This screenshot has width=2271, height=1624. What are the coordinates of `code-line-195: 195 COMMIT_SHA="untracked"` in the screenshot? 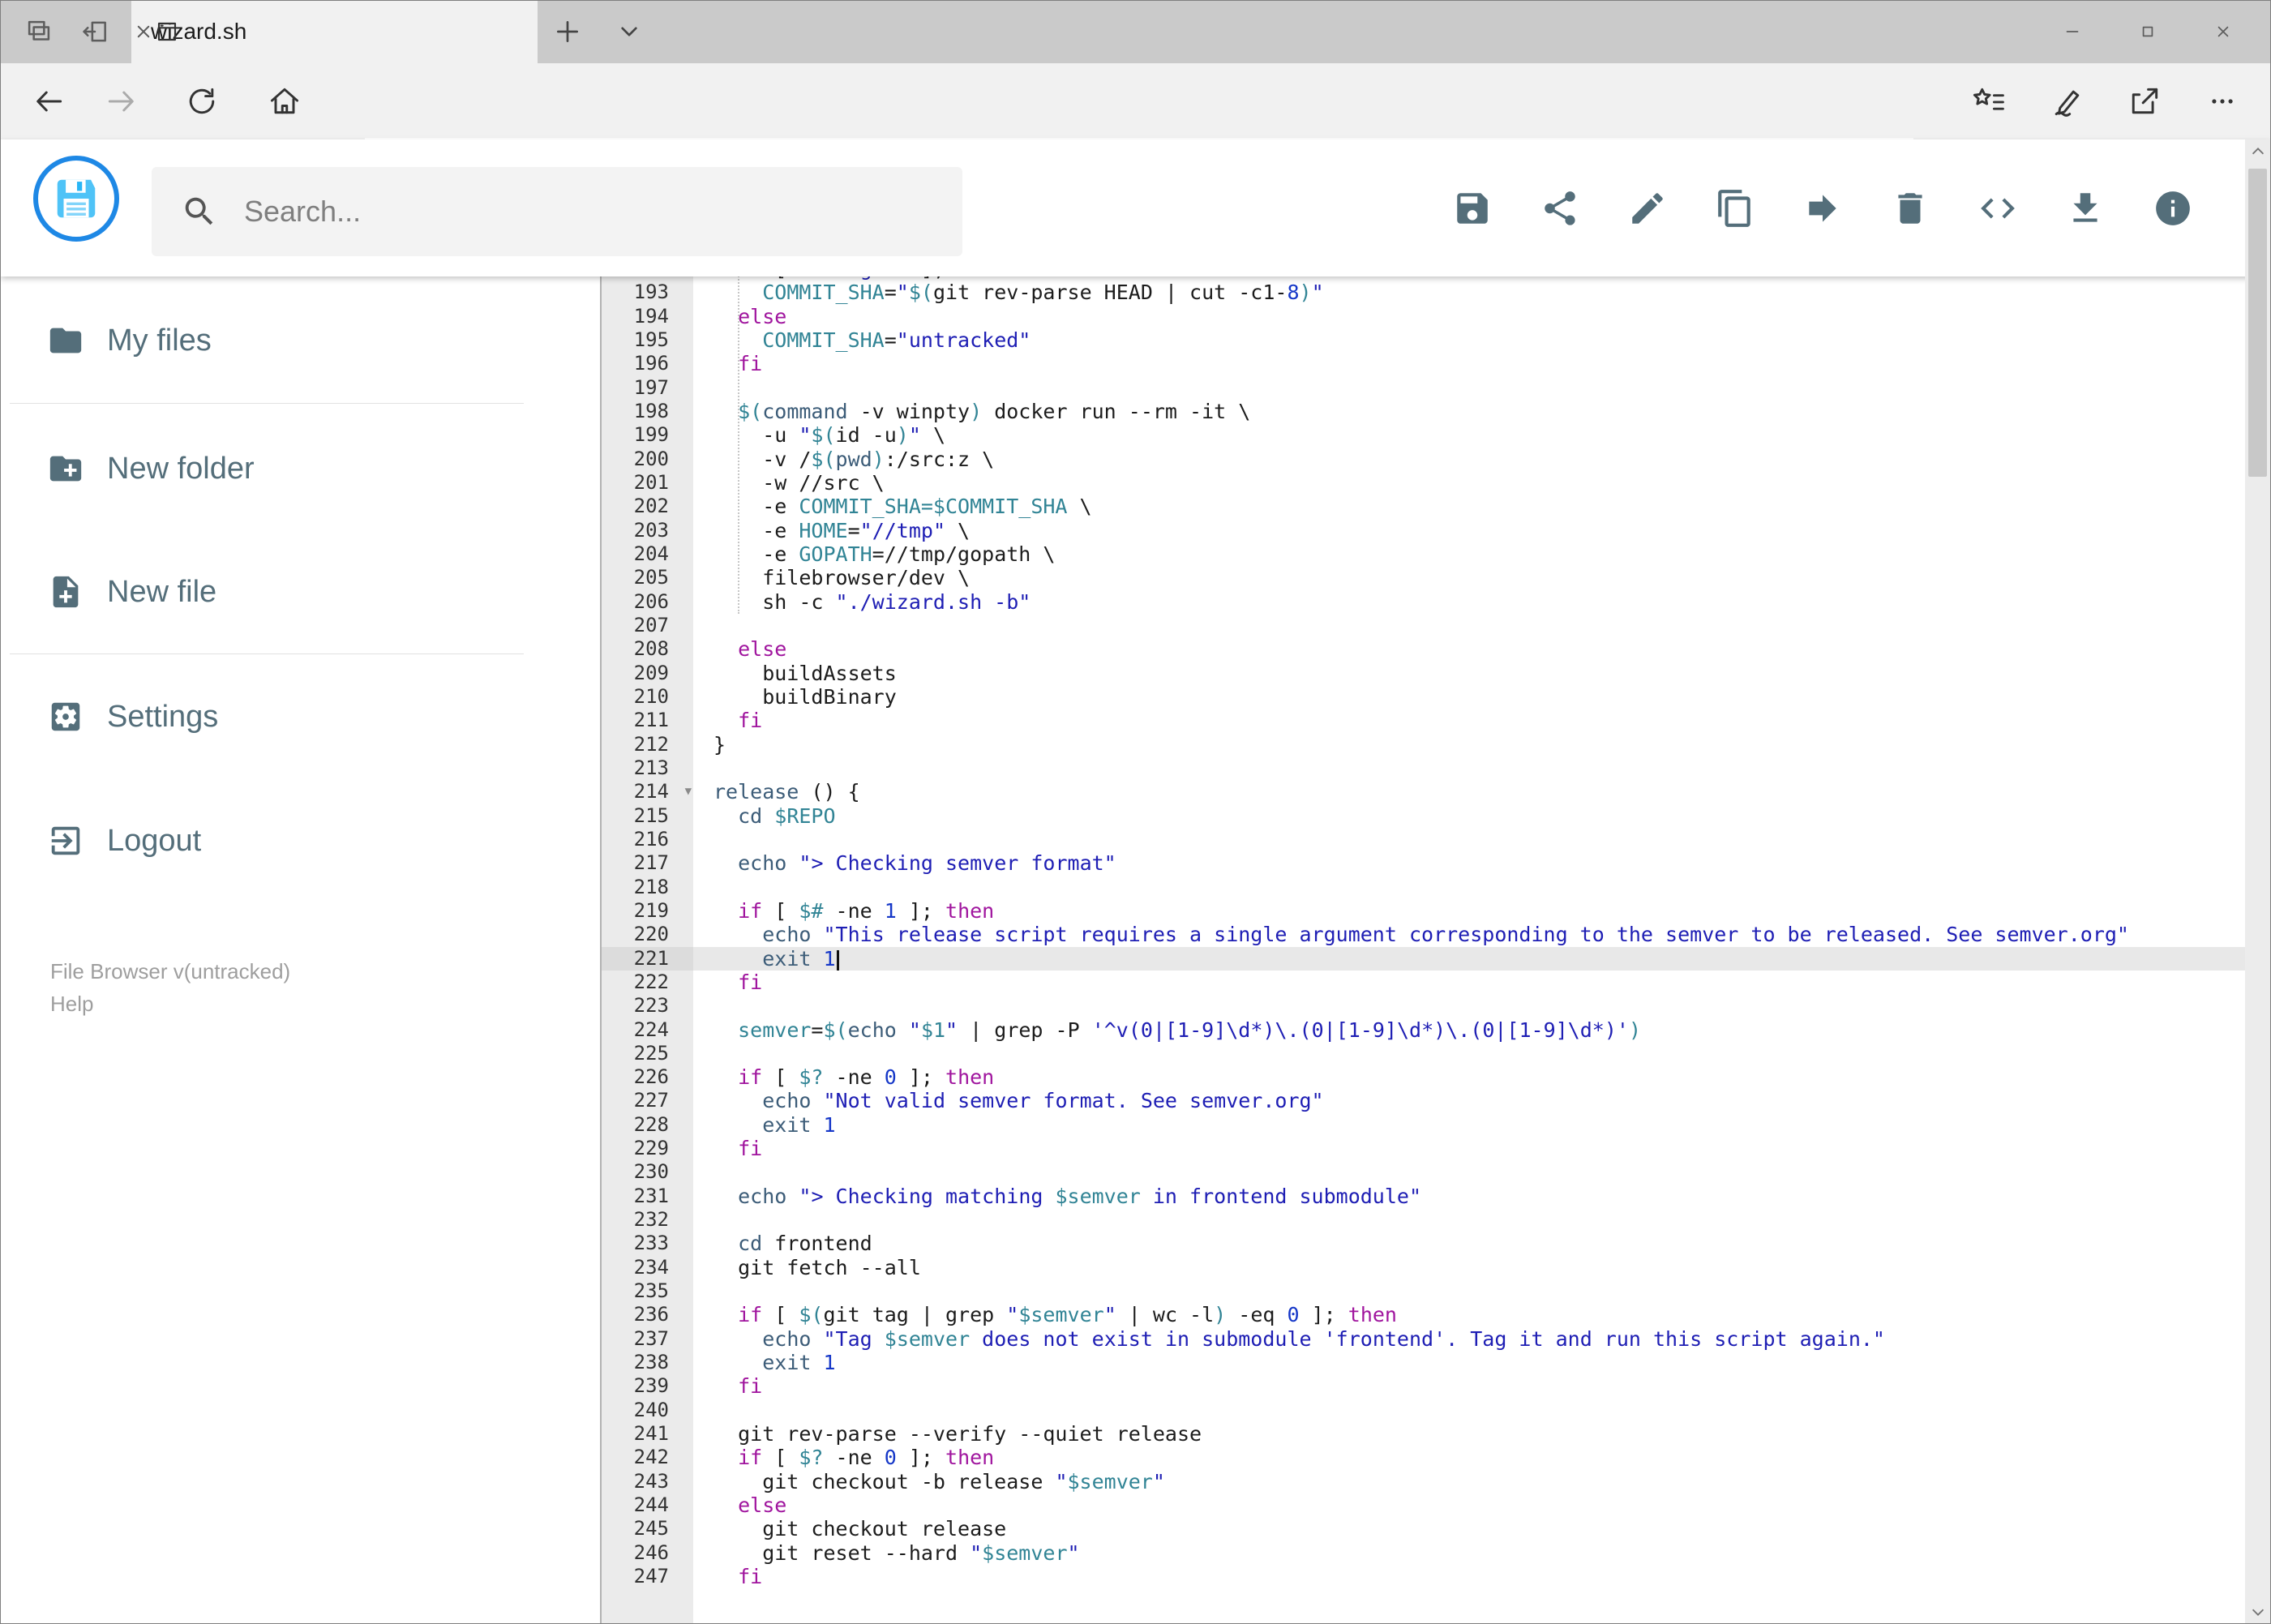 It's located at (1423, 340).